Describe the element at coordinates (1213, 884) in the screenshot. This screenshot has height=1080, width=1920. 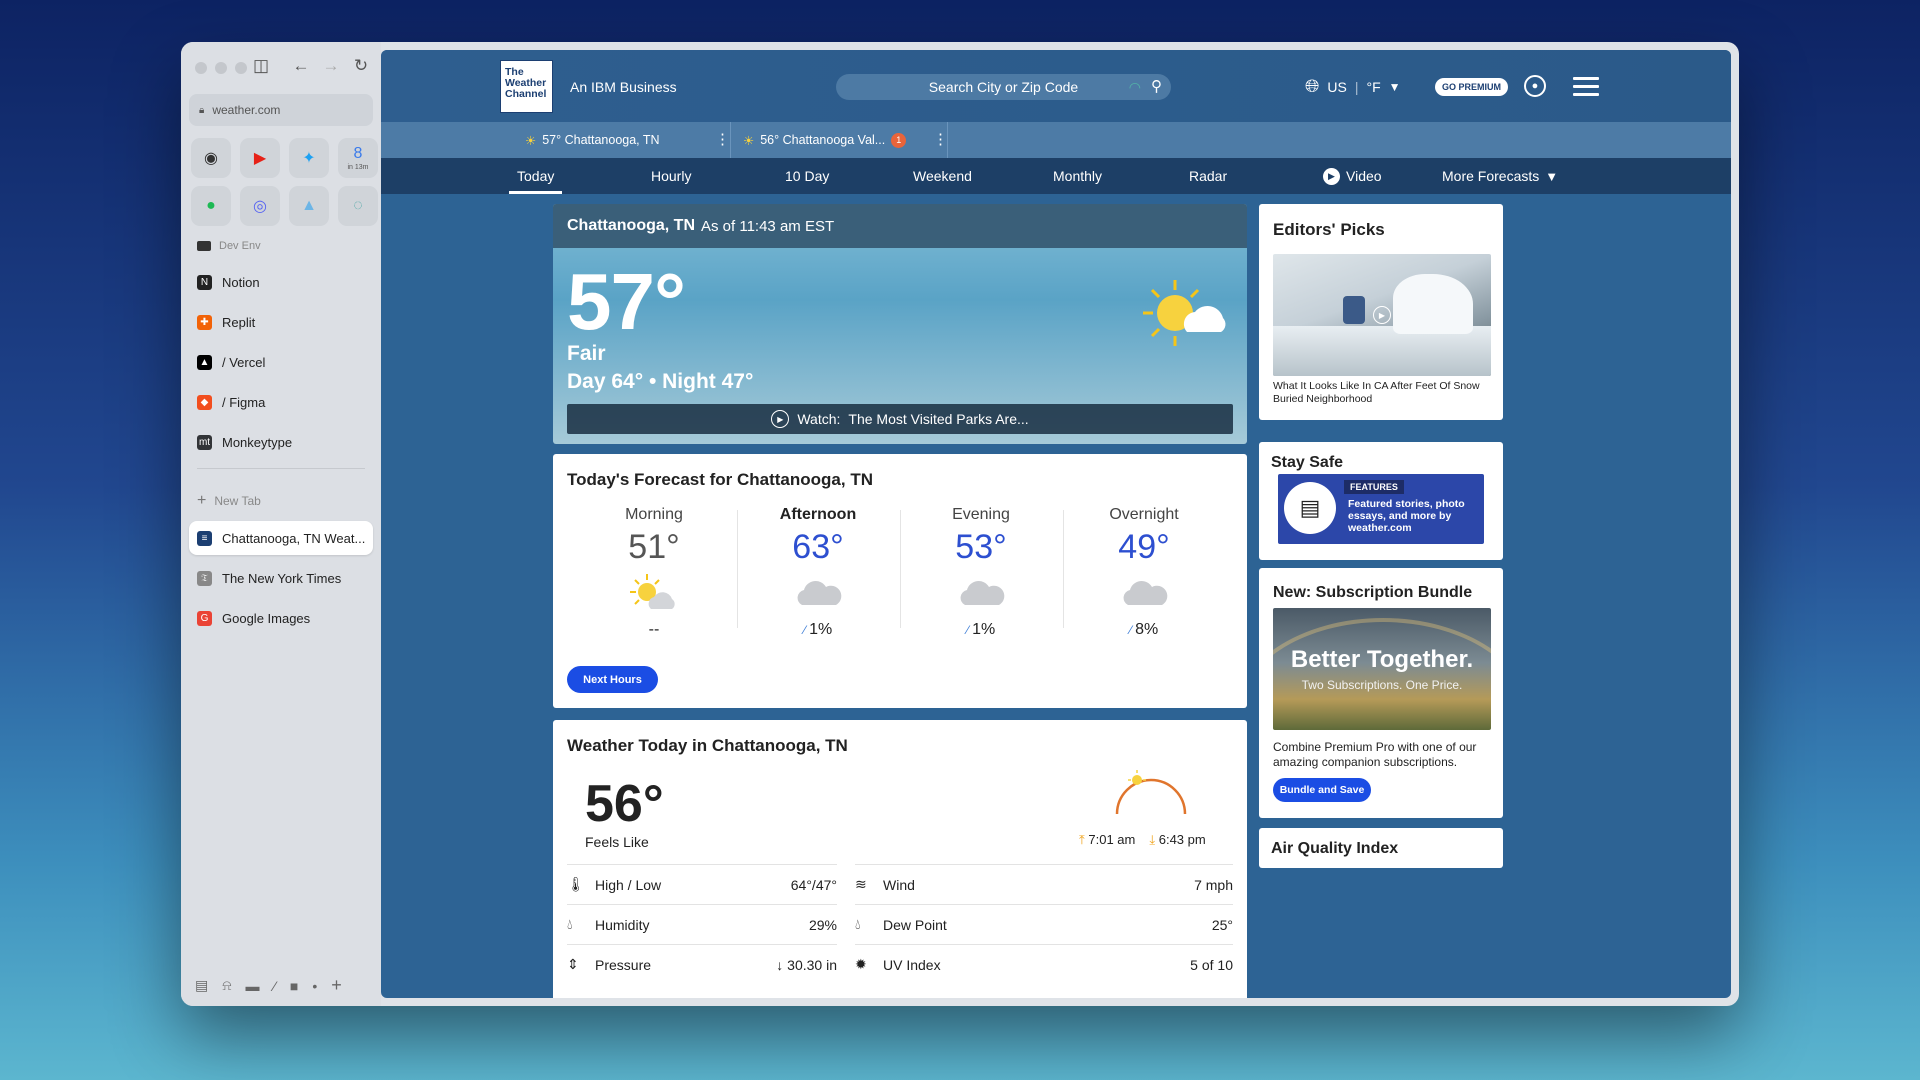
I see `detail-value: 7 mph` at that location.